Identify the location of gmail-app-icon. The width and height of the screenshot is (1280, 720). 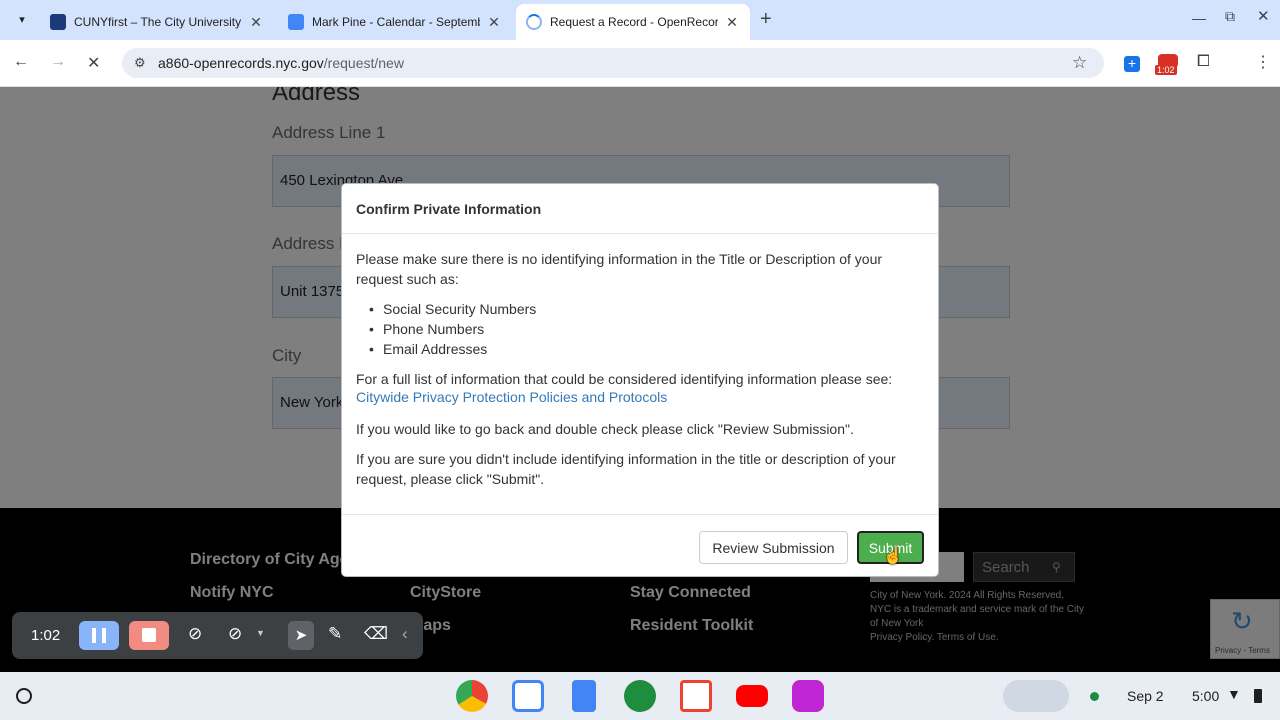
(696, 696).